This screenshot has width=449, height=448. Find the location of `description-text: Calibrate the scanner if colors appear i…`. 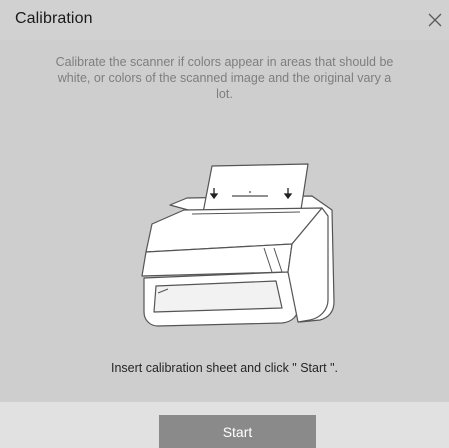

description-text: Calibrate the scanner if colors appear i… is located at coordinates (224, 78).